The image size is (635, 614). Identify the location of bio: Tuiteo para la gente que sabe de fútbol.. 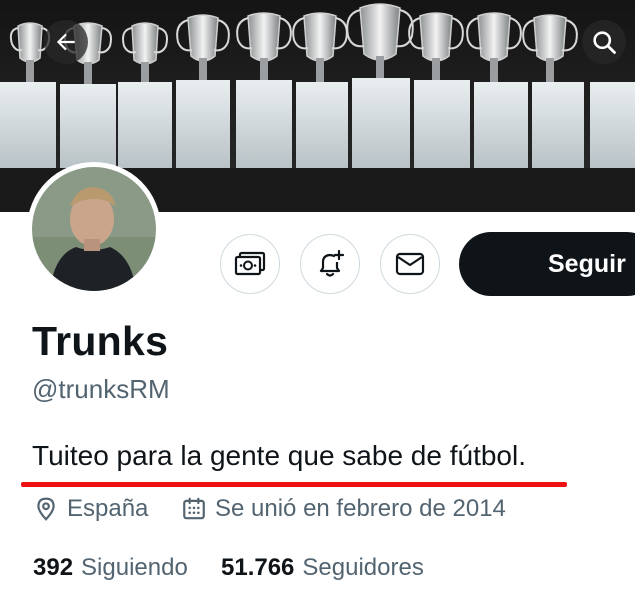
(279, 455).